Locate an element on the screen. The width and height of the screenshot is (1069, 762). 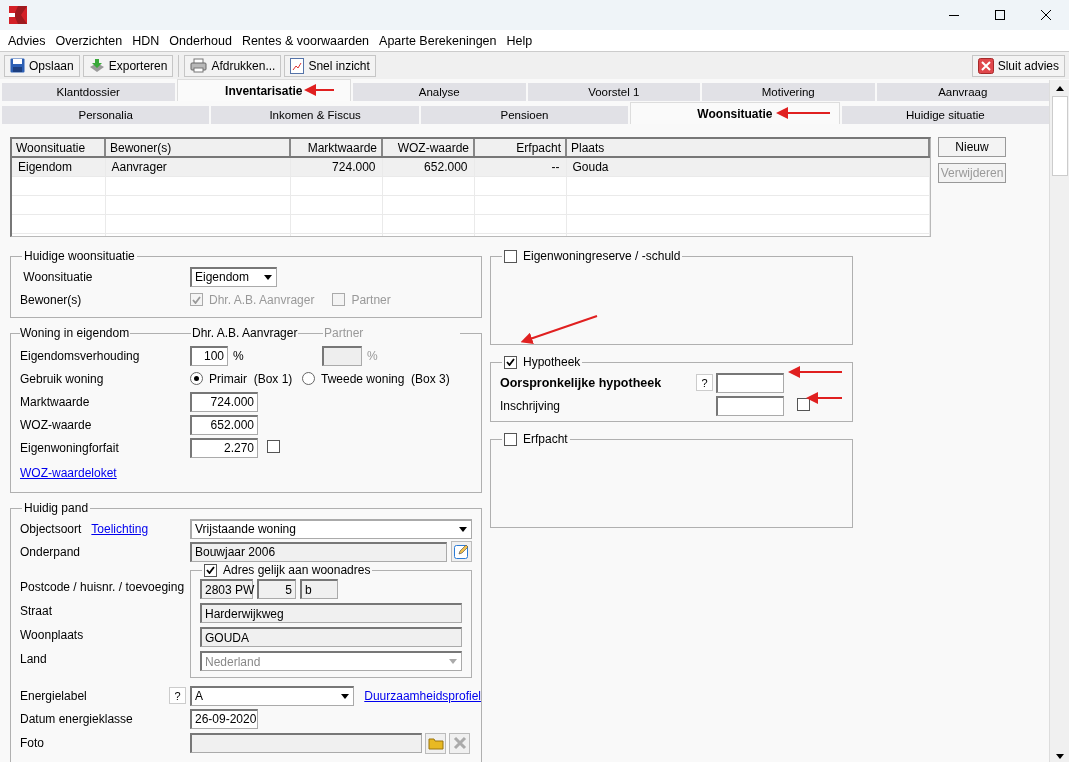
field-label: Woonsituatie is located at coordinates (58, 276).